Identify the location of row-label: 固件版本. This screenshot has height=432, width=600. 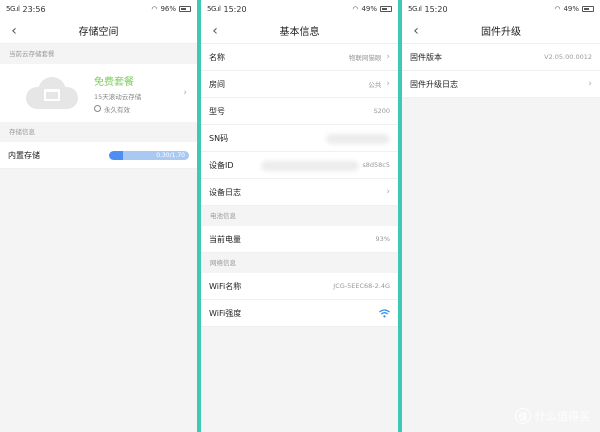
(426, 57).